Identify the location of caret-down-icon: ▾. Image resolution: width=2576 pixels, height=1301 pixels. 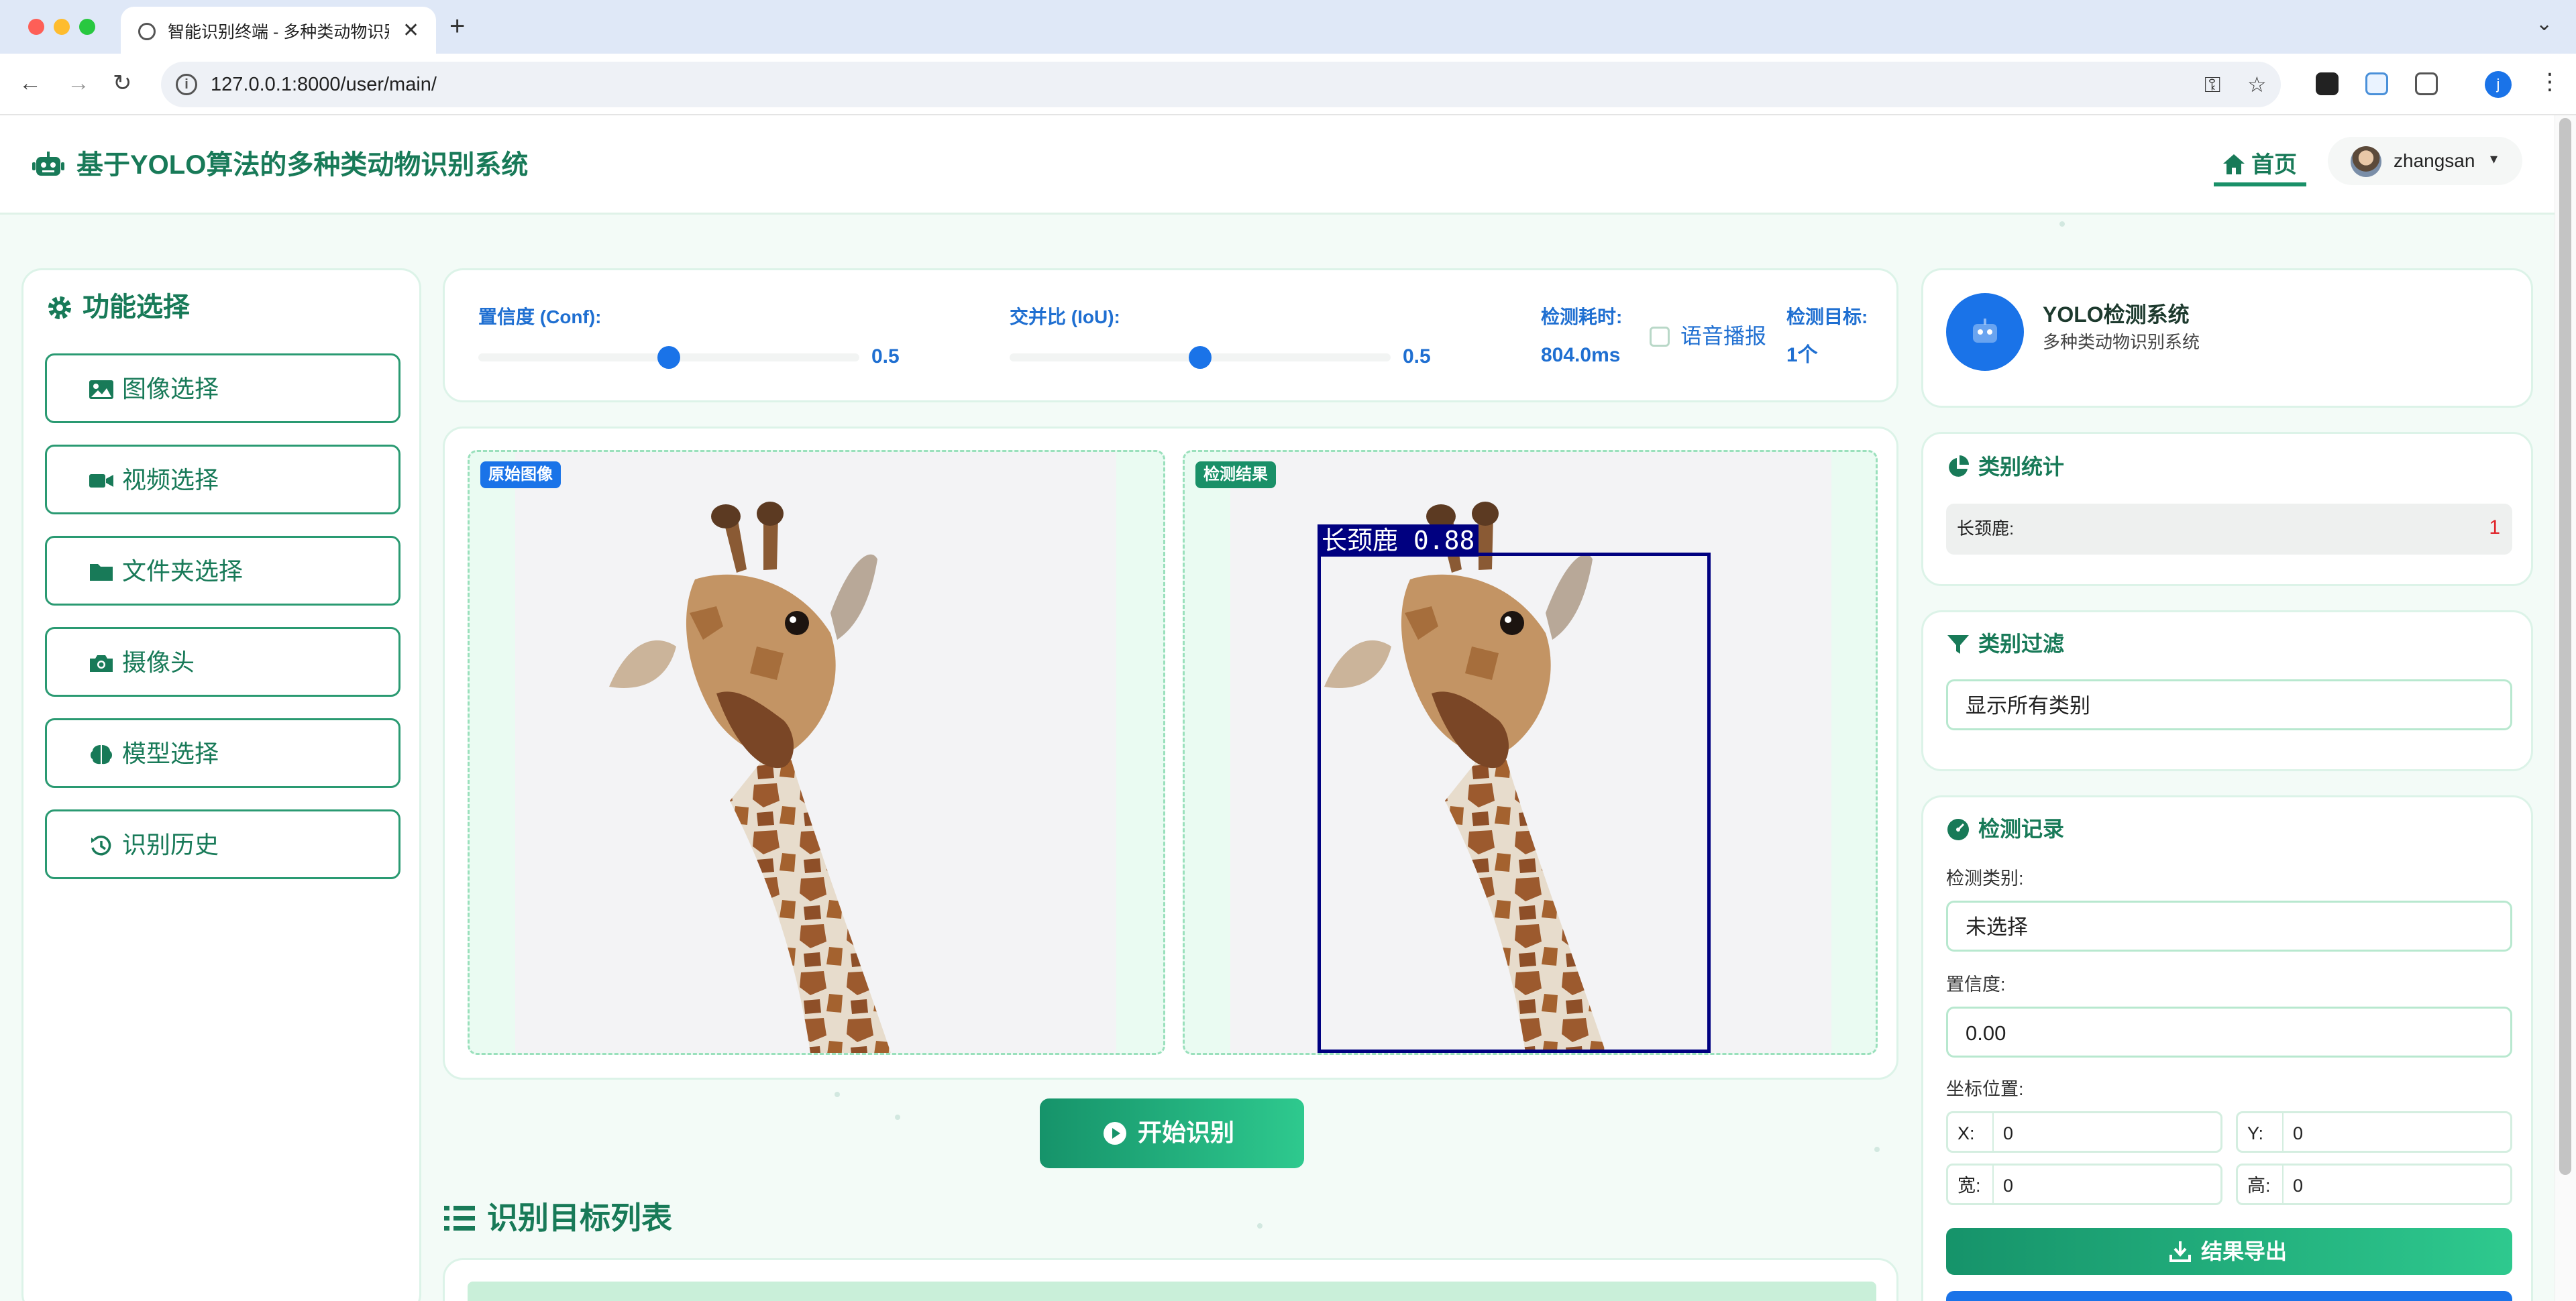
(2494, 158).